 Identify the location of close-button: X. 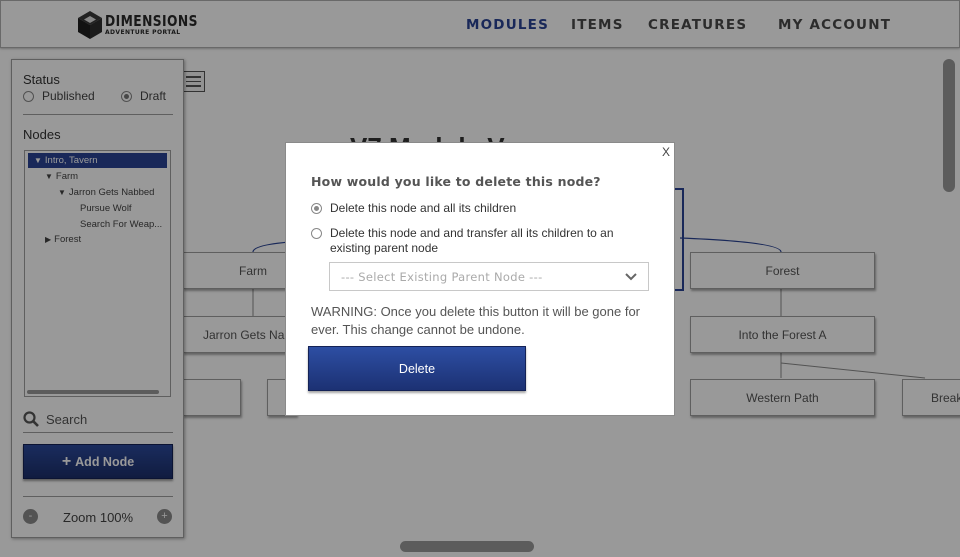
(666, 152).